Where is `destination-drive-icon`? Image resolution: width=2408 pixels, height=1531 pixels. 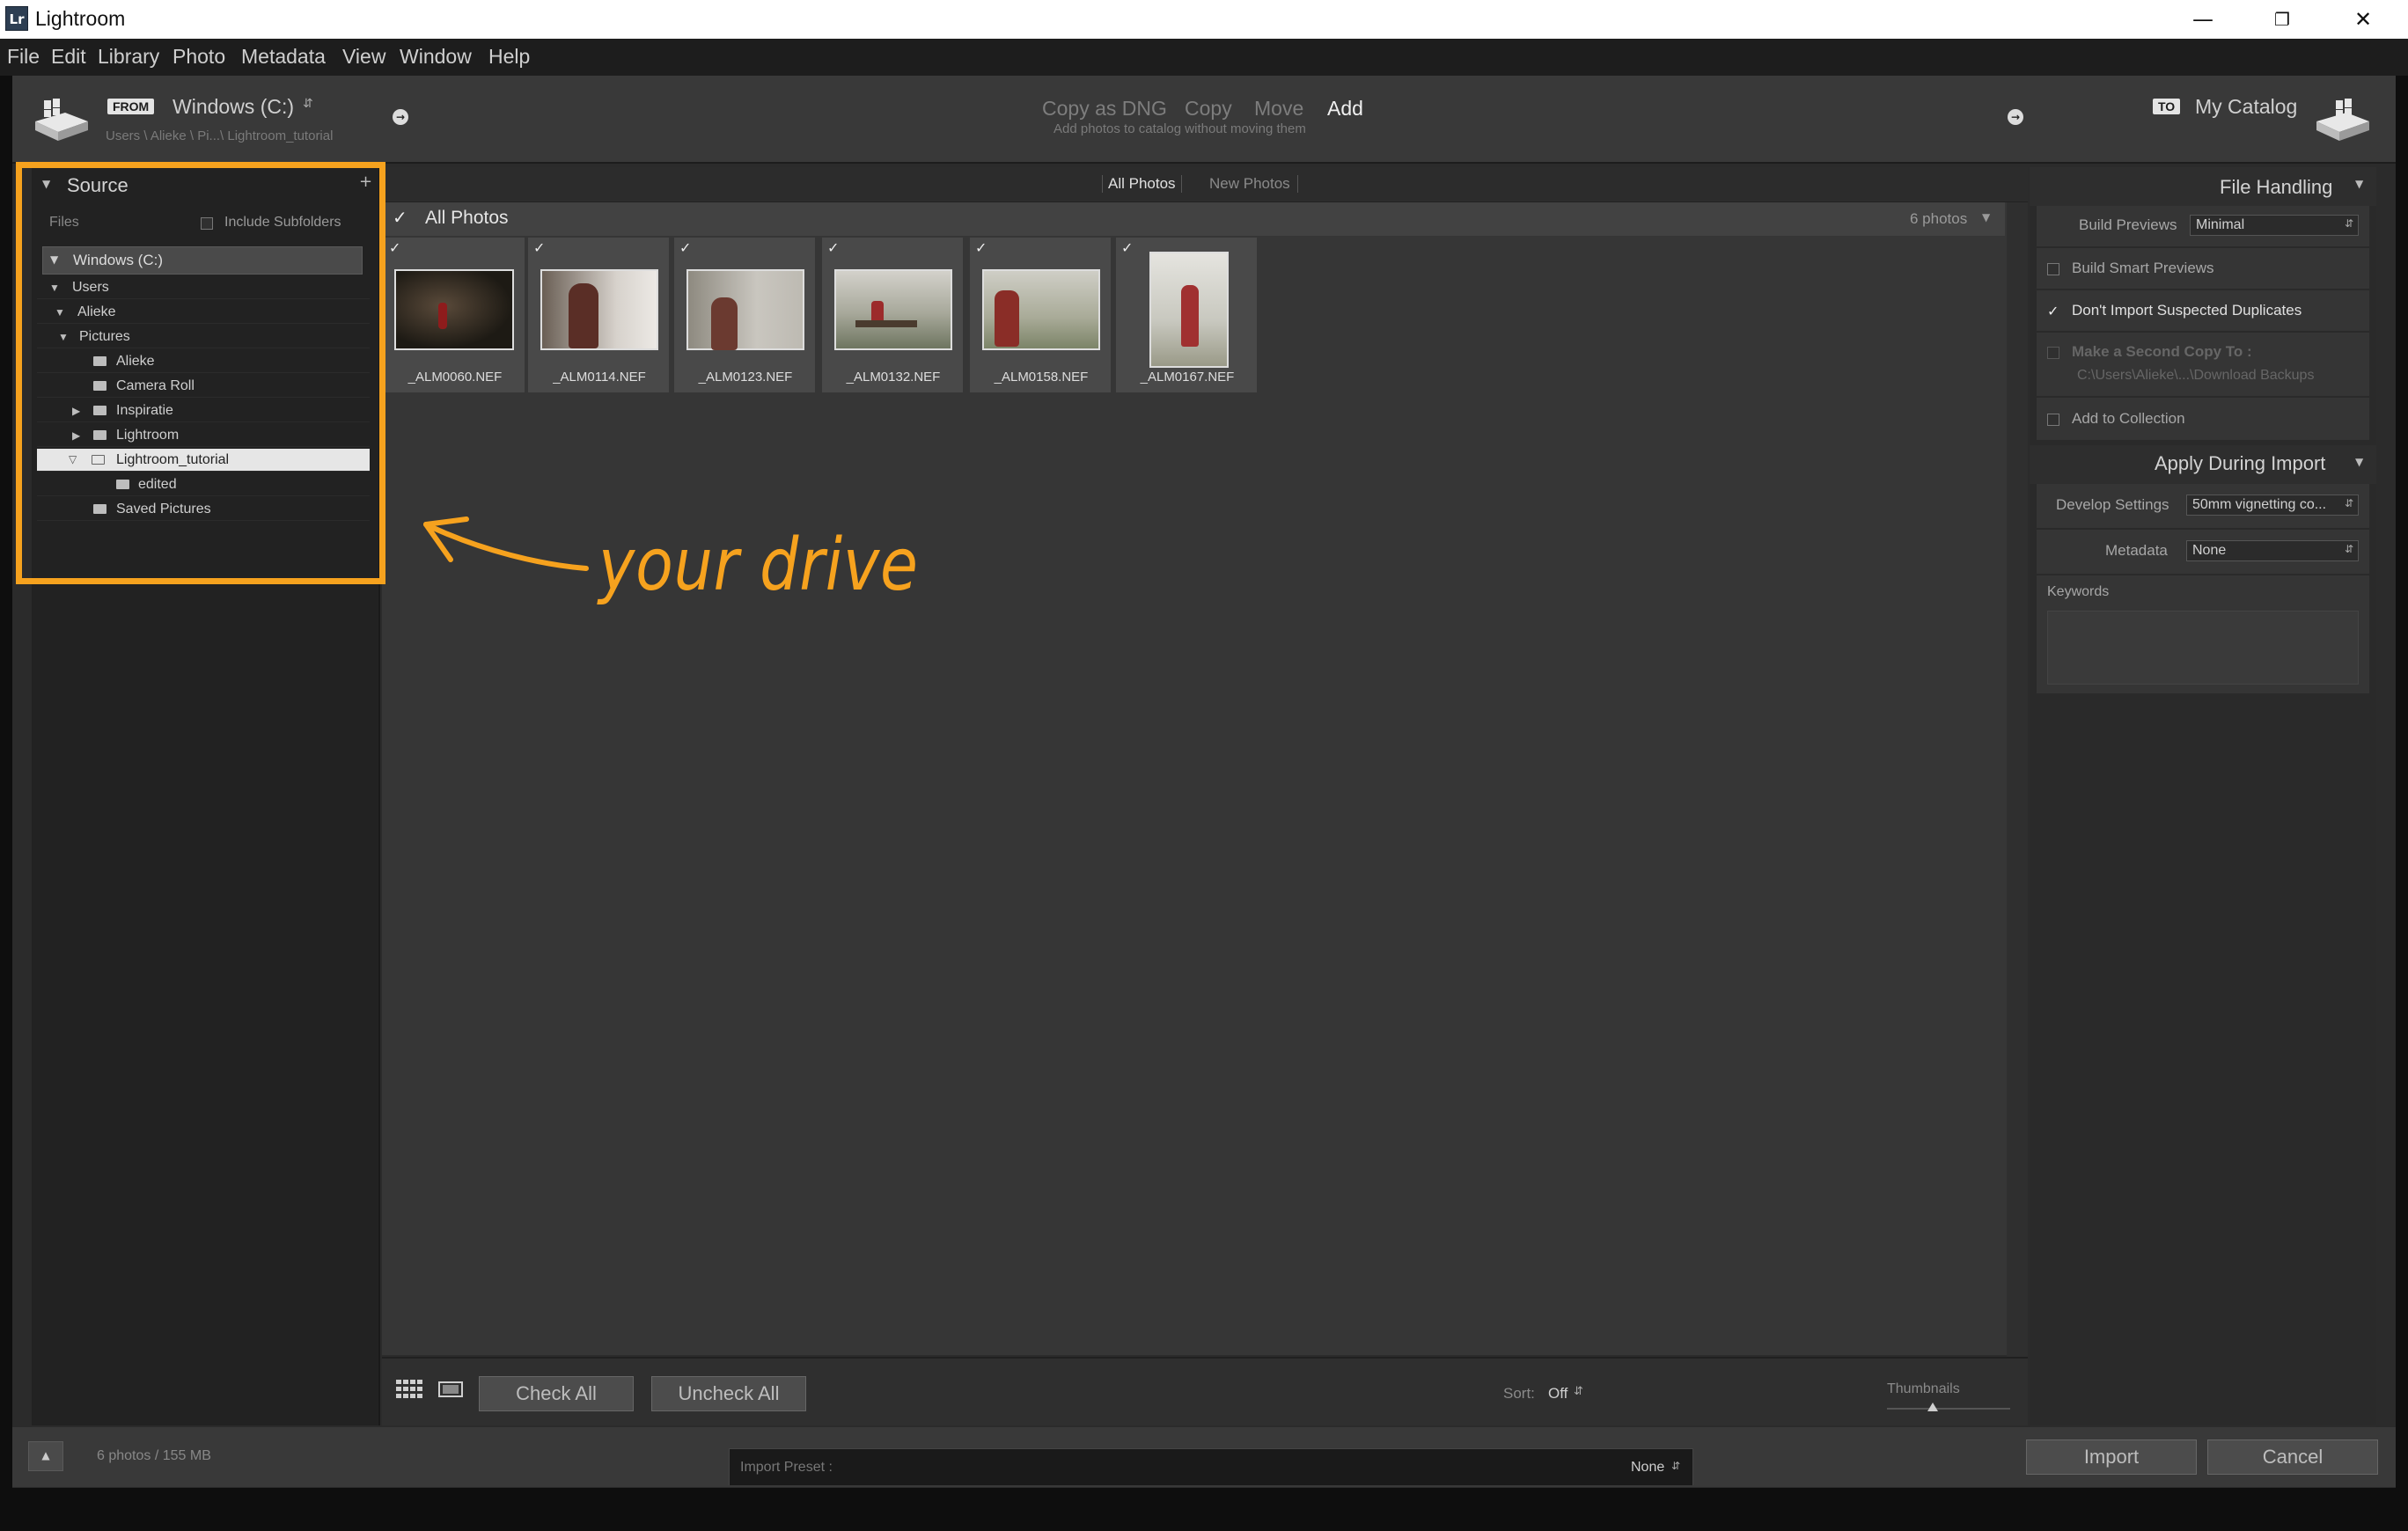
destination-drive-icon is located at coordinates (2344, 119).